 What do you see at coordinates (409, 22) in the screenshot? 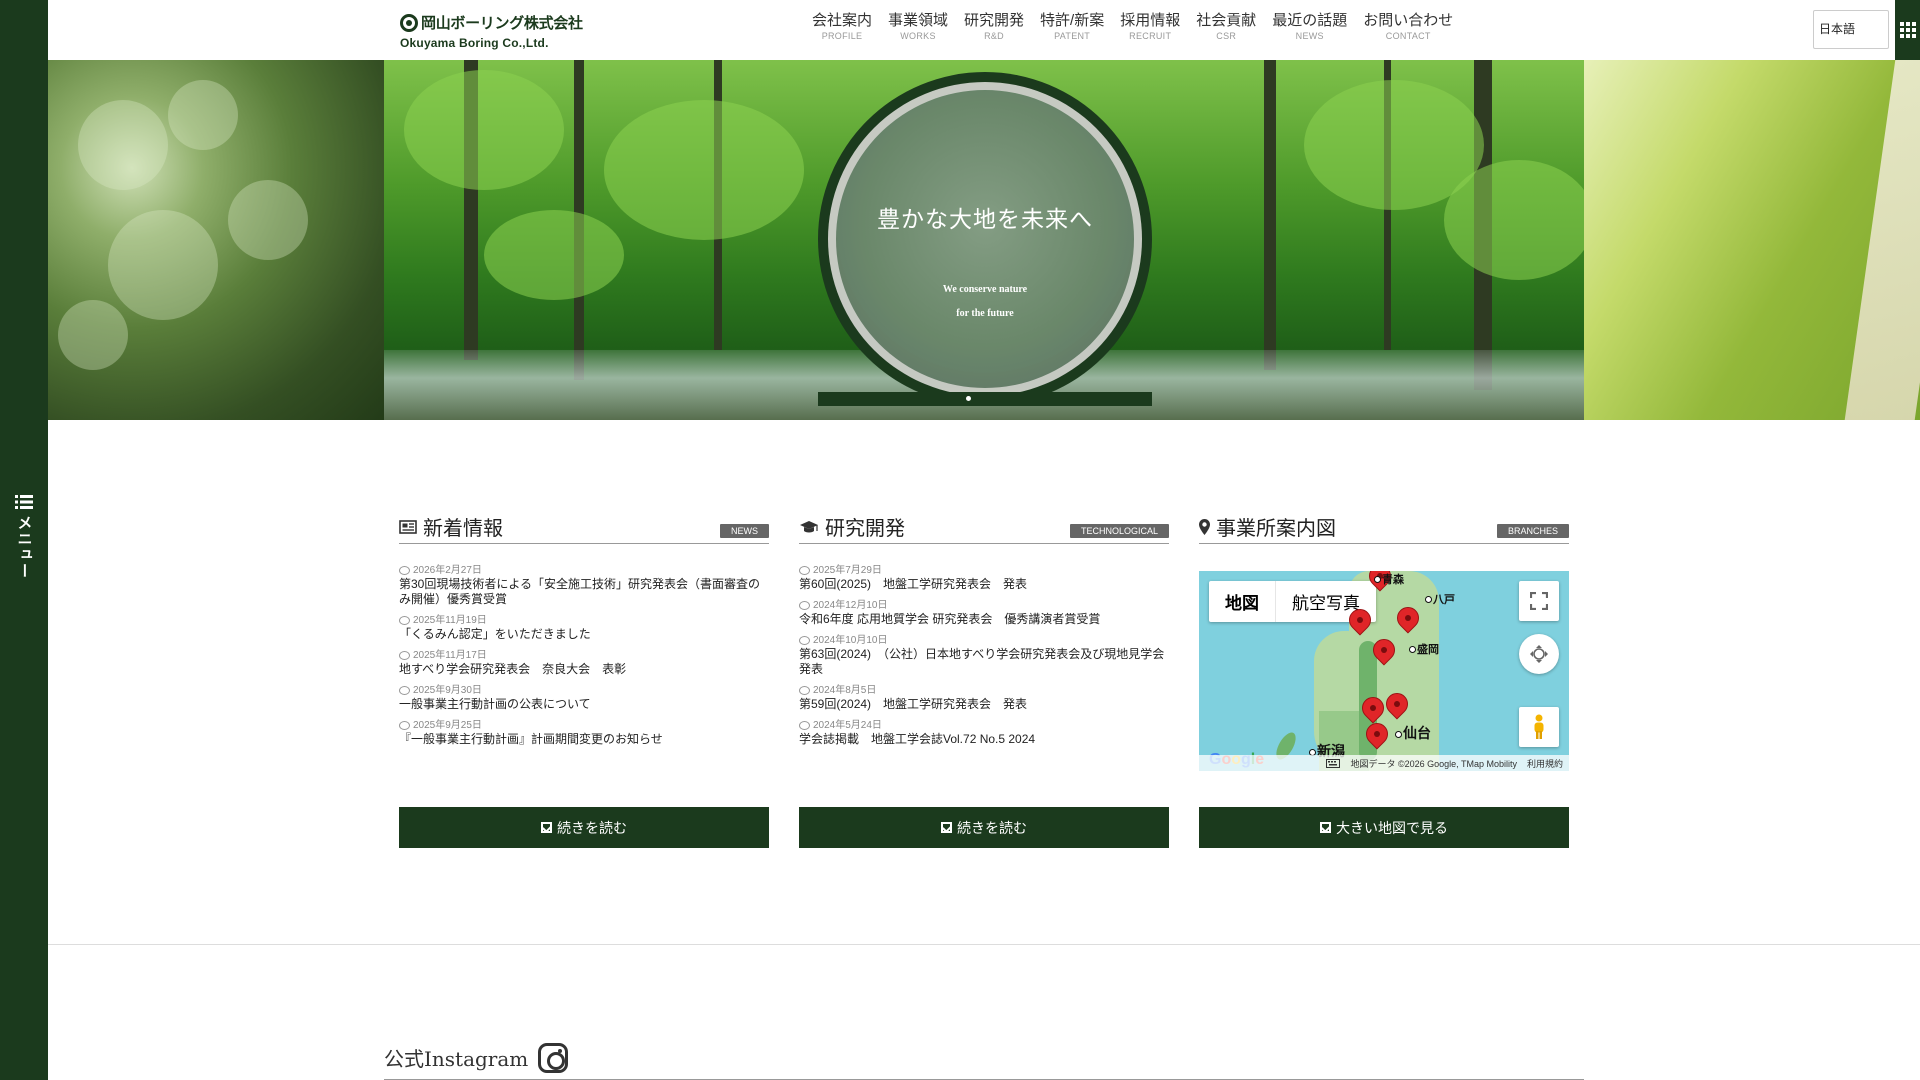
I see `logo-mark-icon` at bounding box center [409, 22].